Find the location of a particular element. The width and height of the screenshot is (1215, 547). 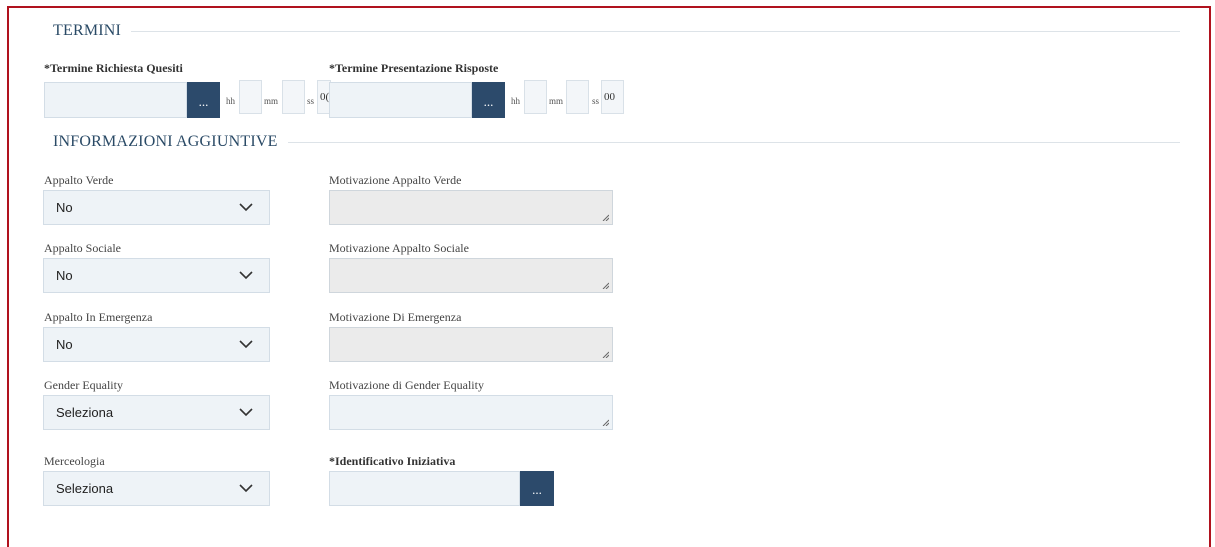

appalto-verde-value: No is located at coordinates (64, 207).